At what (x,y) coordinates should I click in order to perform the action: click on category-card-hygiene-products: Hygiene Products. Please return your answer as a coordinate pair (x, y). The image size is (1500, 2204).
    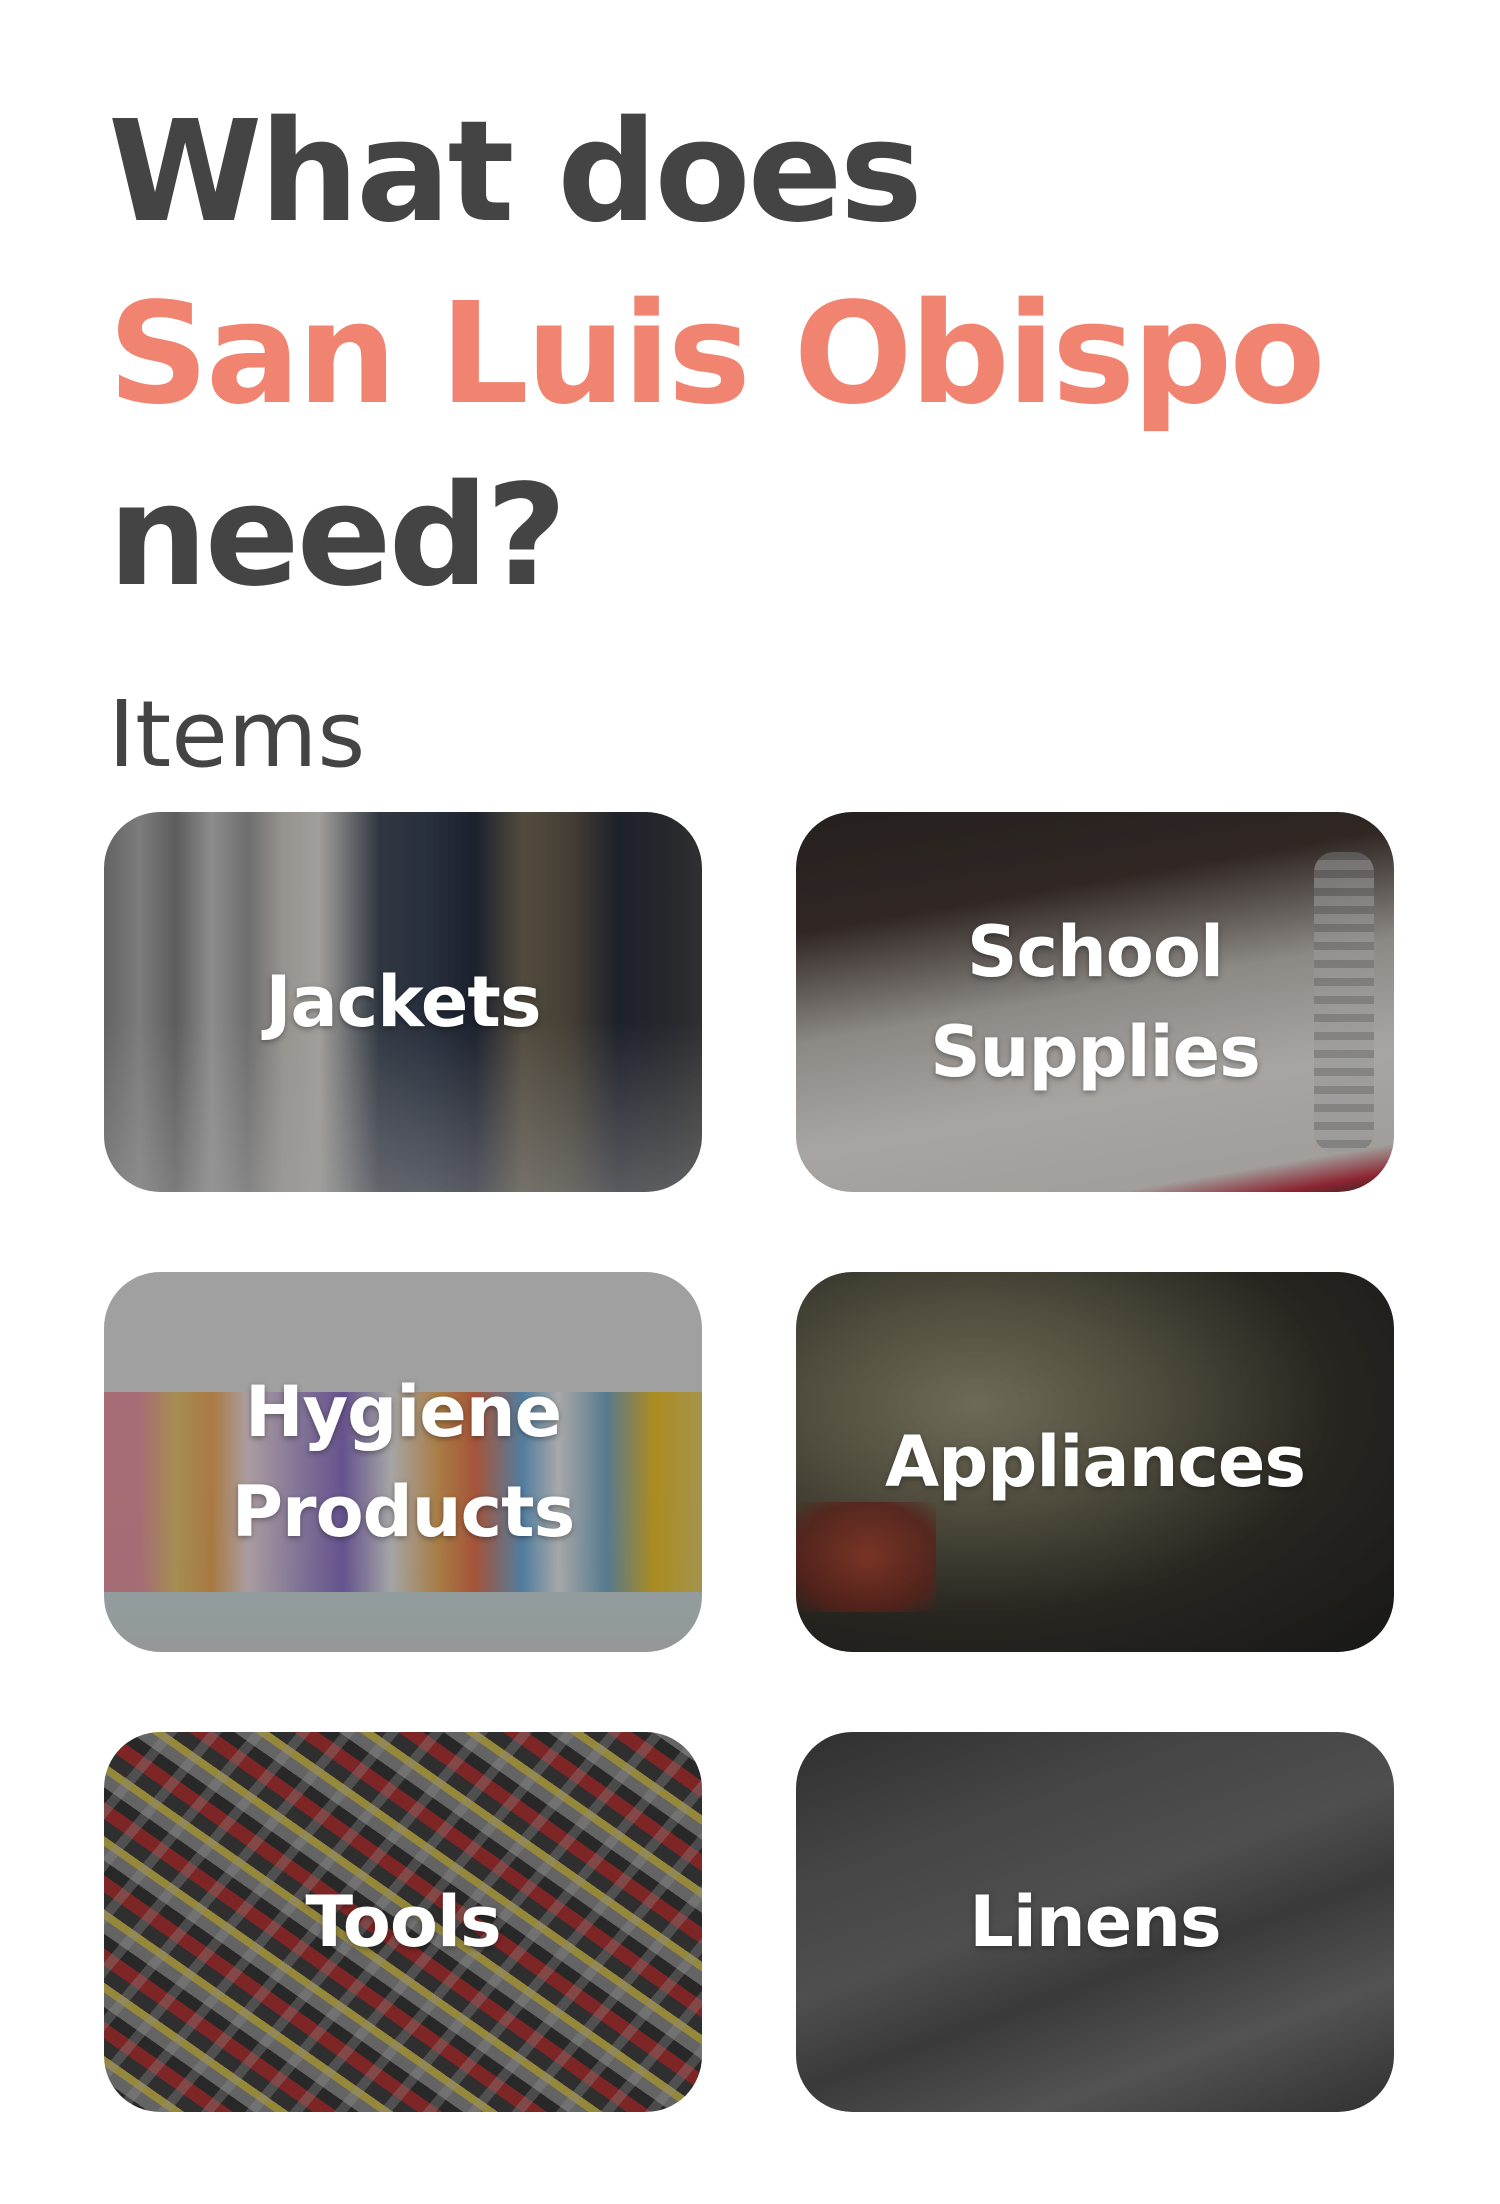
    Looking at the image, I should click on (403, 1462).